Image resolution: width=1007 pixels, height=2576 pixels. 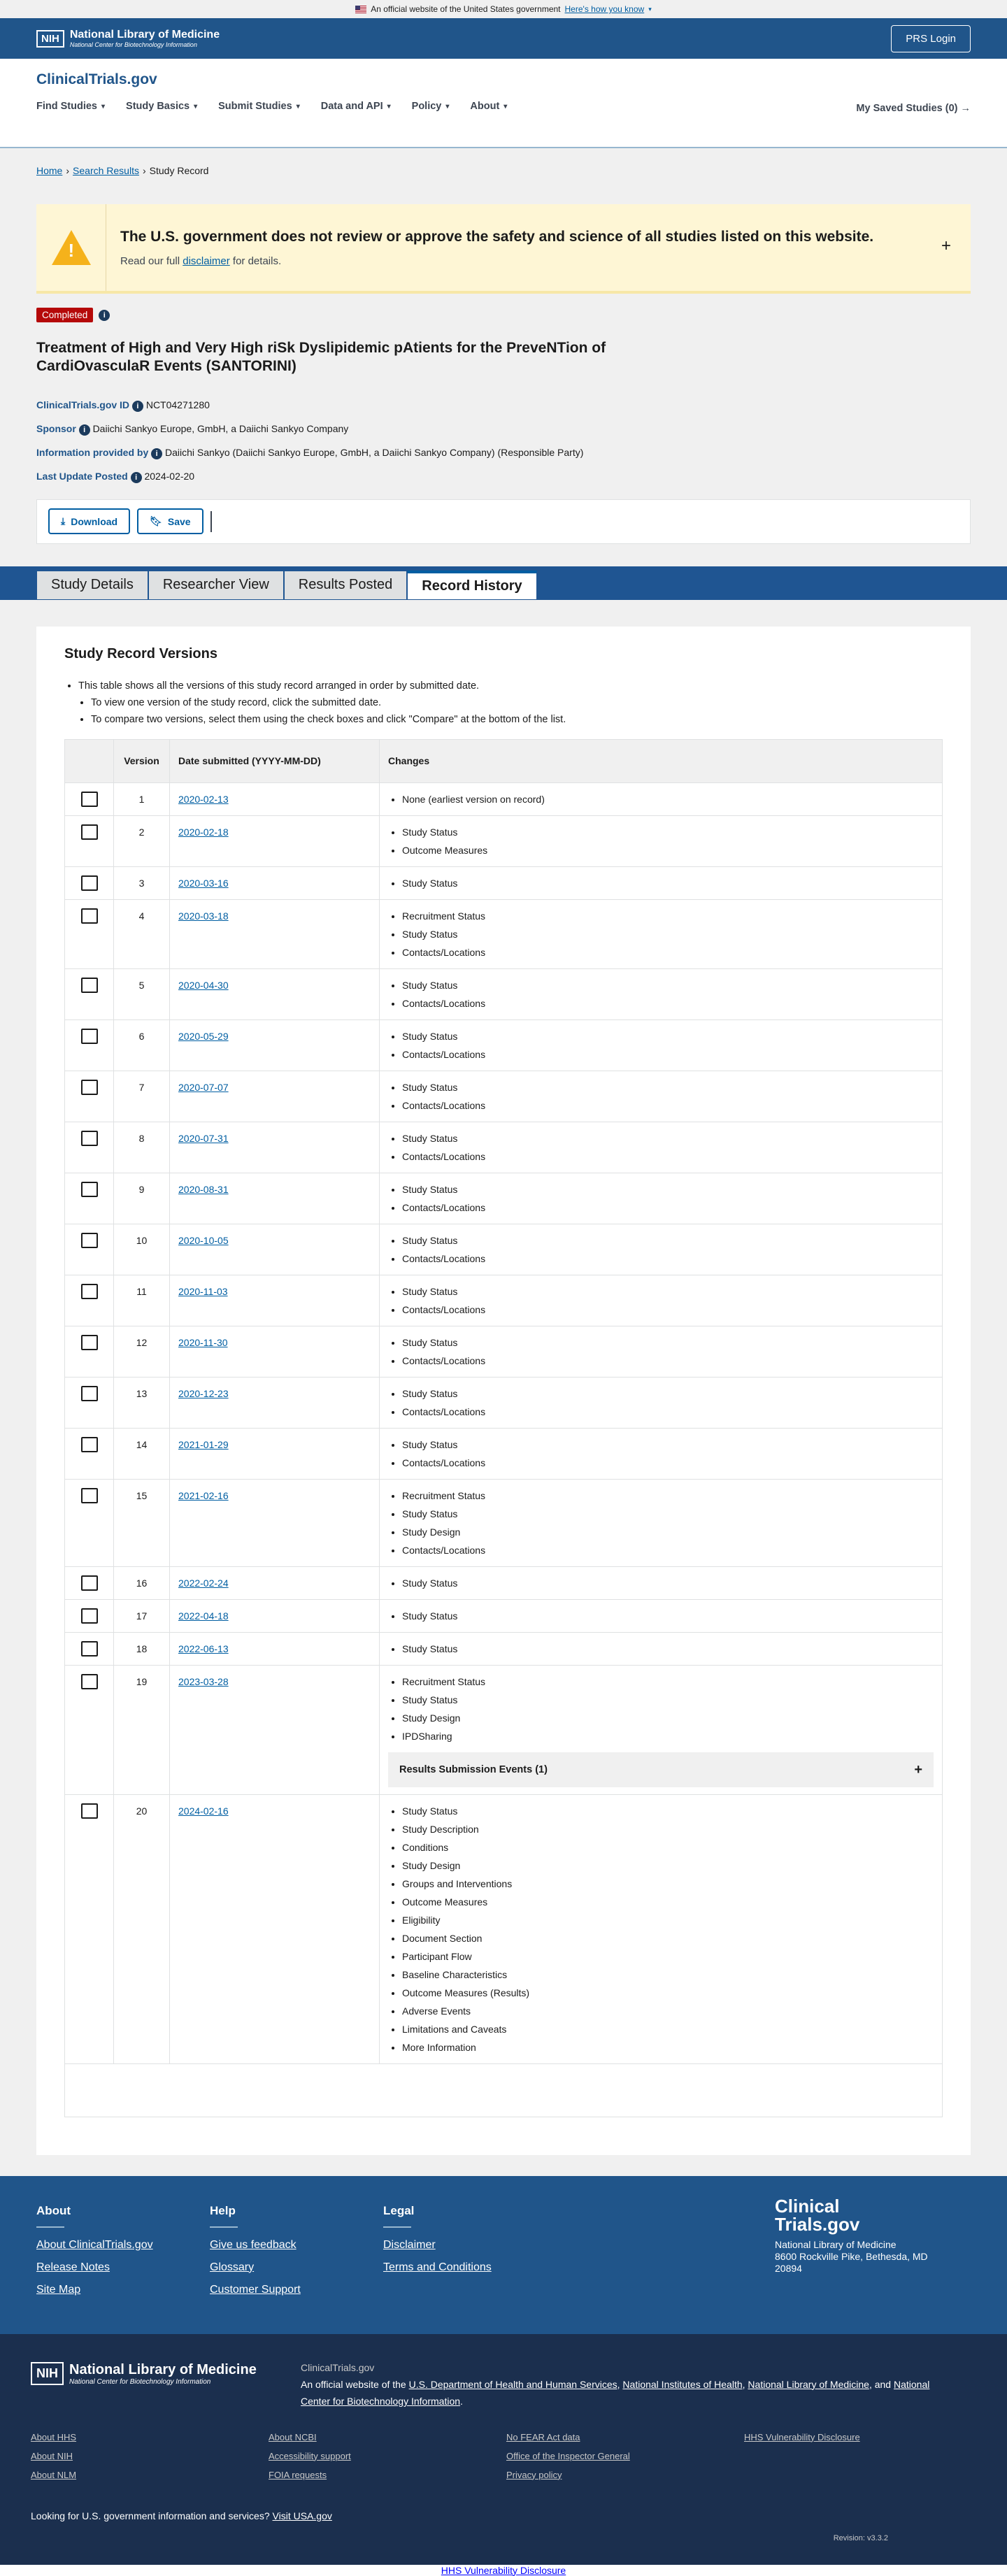 What do you see at coordinates (387, 2437) in the screenshot?
I see `nlm-footer-link: About NCBI` at bounding box center [387, 2437].